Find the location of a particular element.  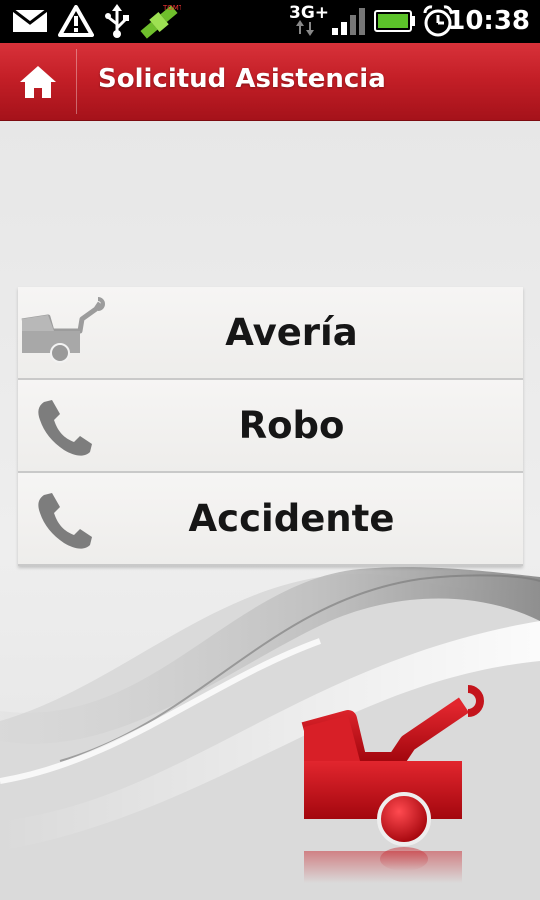

menu-item-robo: Robo is located at coordinates (270, 426).